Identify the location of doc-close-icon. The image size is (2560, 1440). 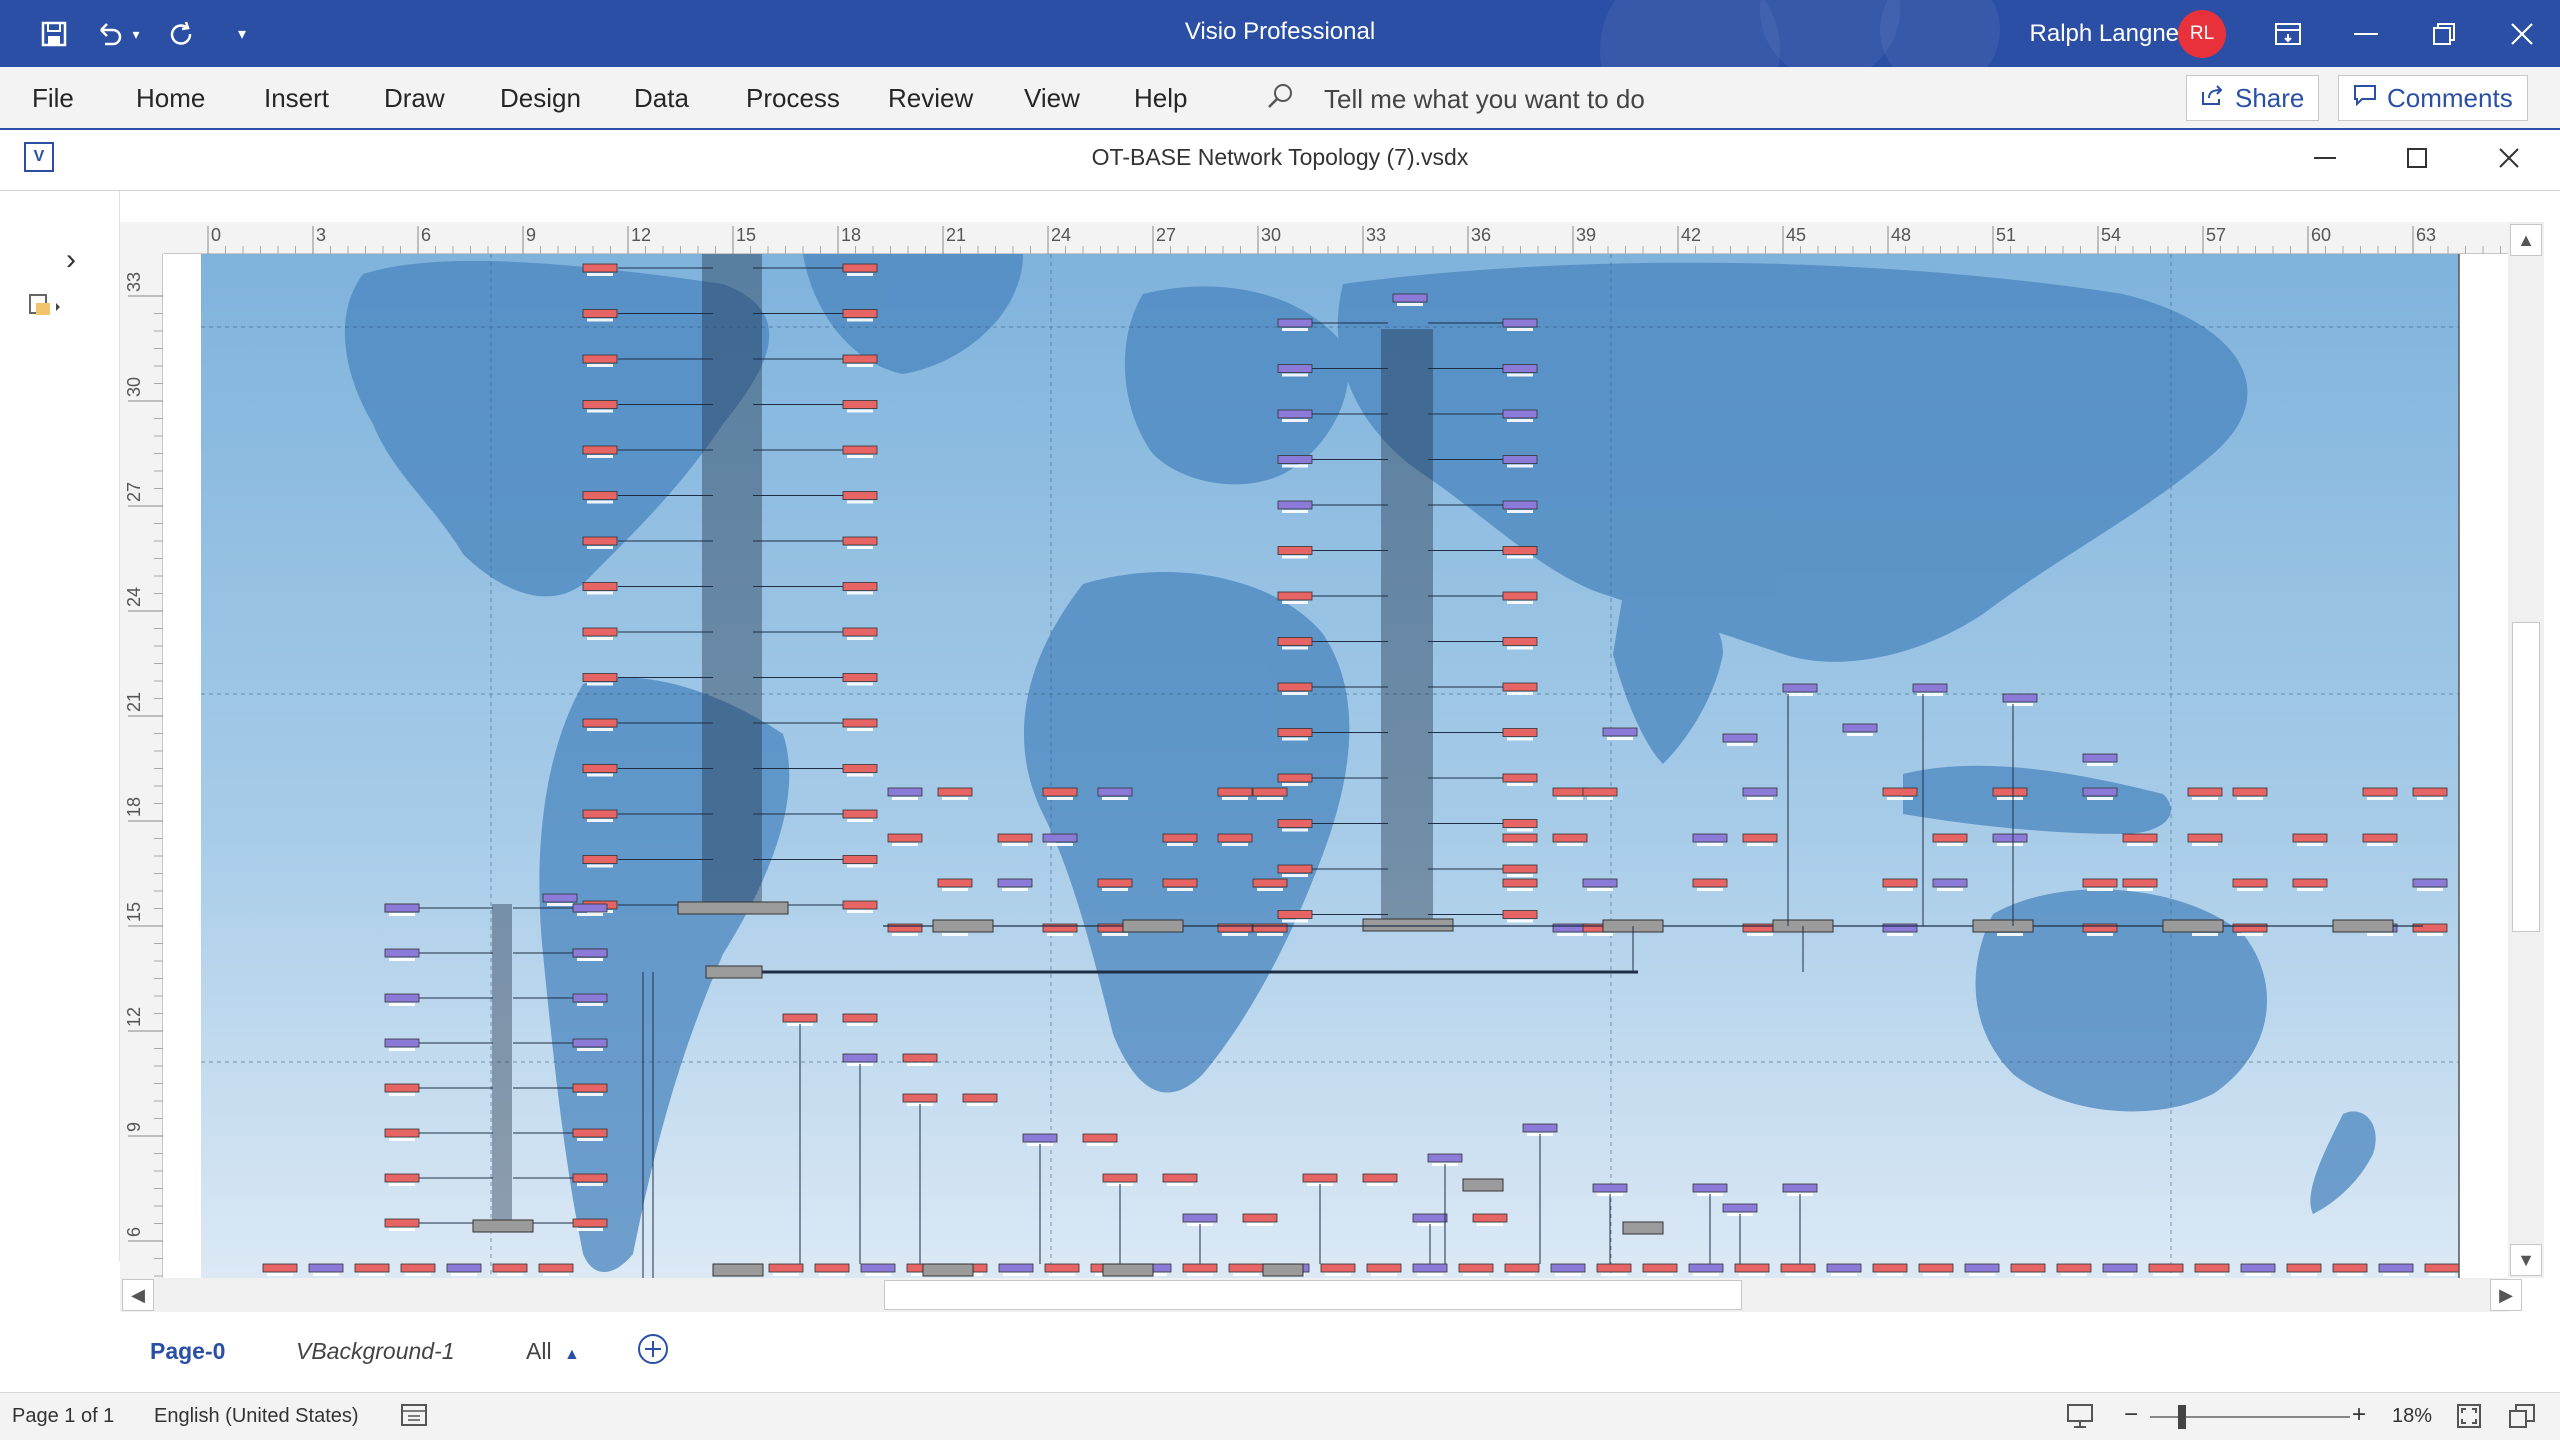
(2509, 158).